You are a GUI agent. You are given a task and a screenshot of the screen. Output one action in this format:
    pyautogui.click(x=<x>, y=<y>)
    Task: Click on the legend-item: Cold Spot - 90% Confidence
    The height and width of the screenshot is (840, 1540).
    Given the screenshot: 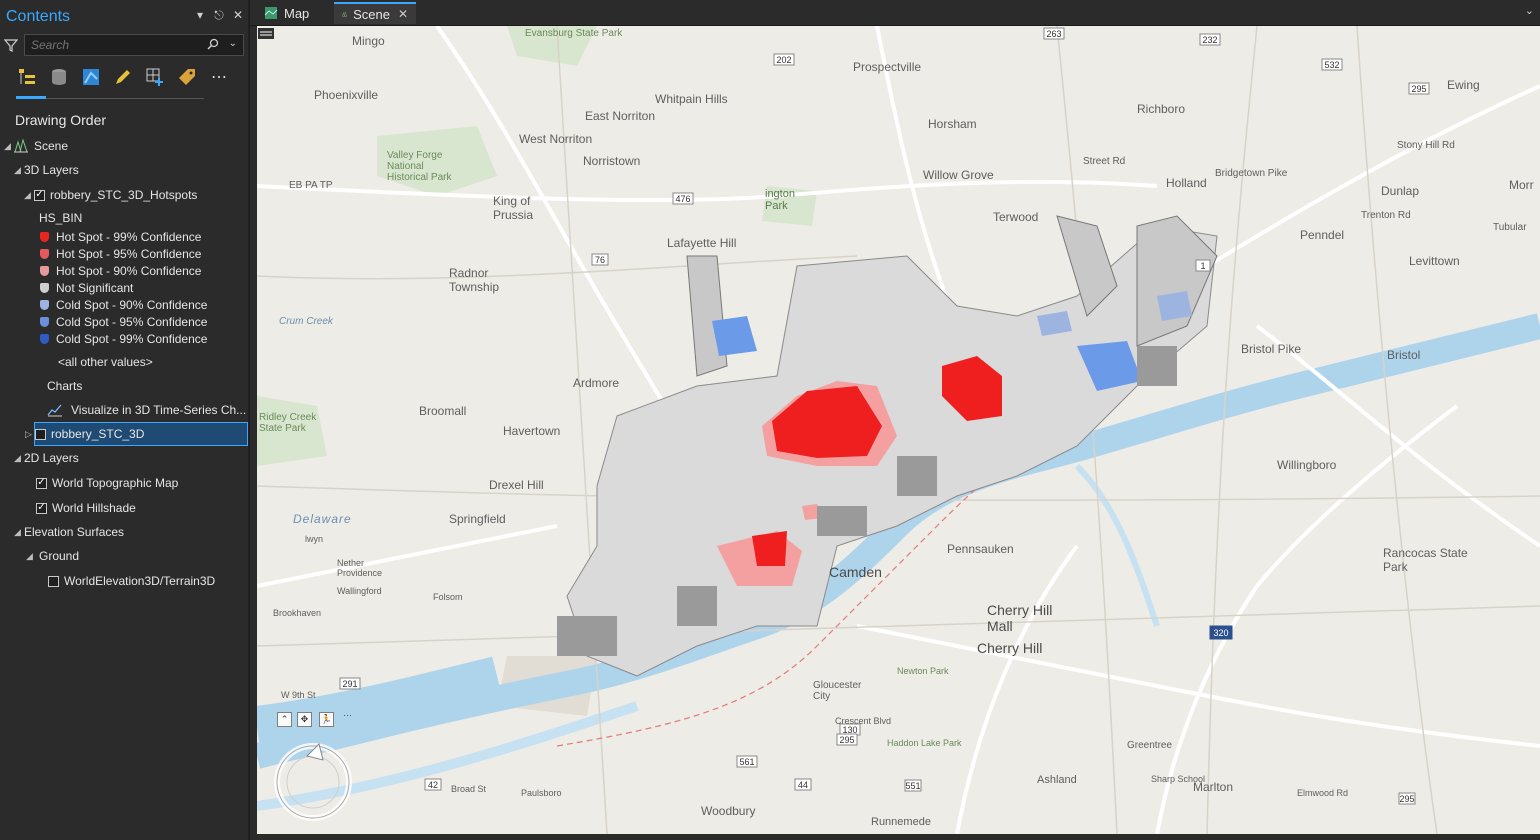 What is the action you would take?
    pyautogui.click(x=123, y=304)
    